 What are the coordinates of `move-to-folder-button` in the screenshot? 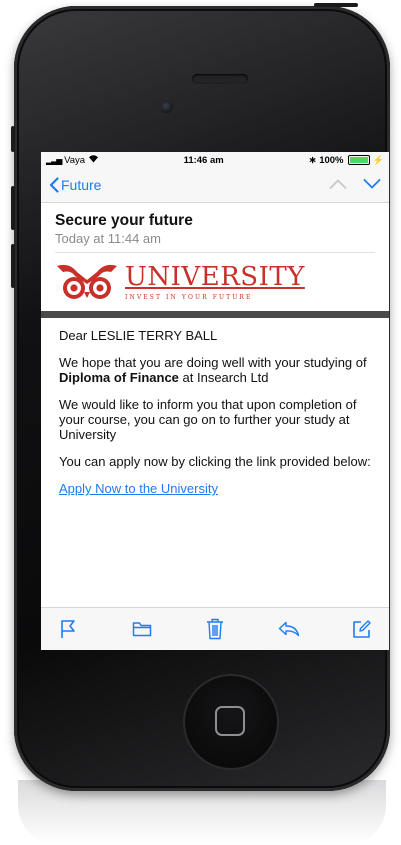 It's located at (142, 629).